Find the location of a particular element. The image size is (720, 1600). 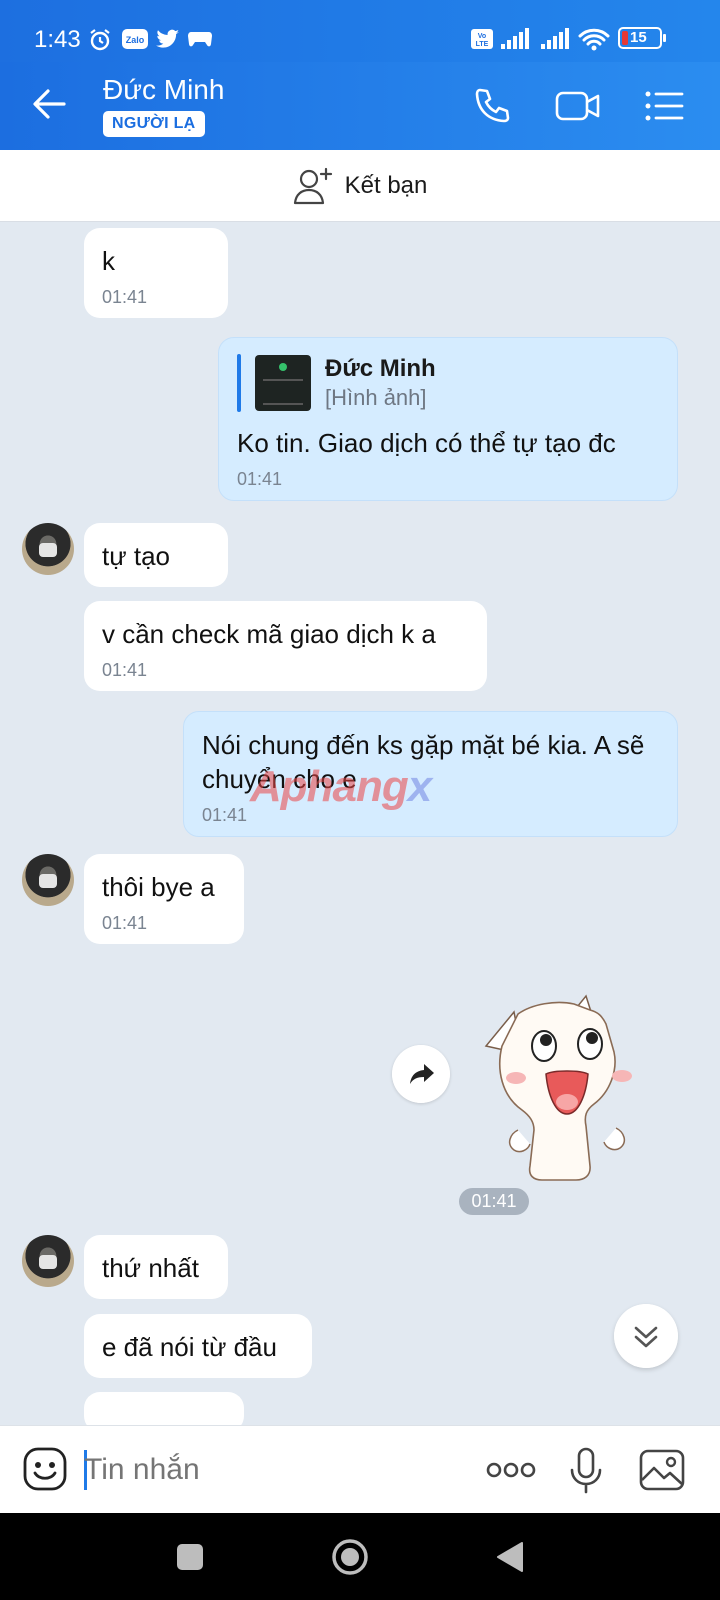

battery-level is located at coordinates (625, 38).